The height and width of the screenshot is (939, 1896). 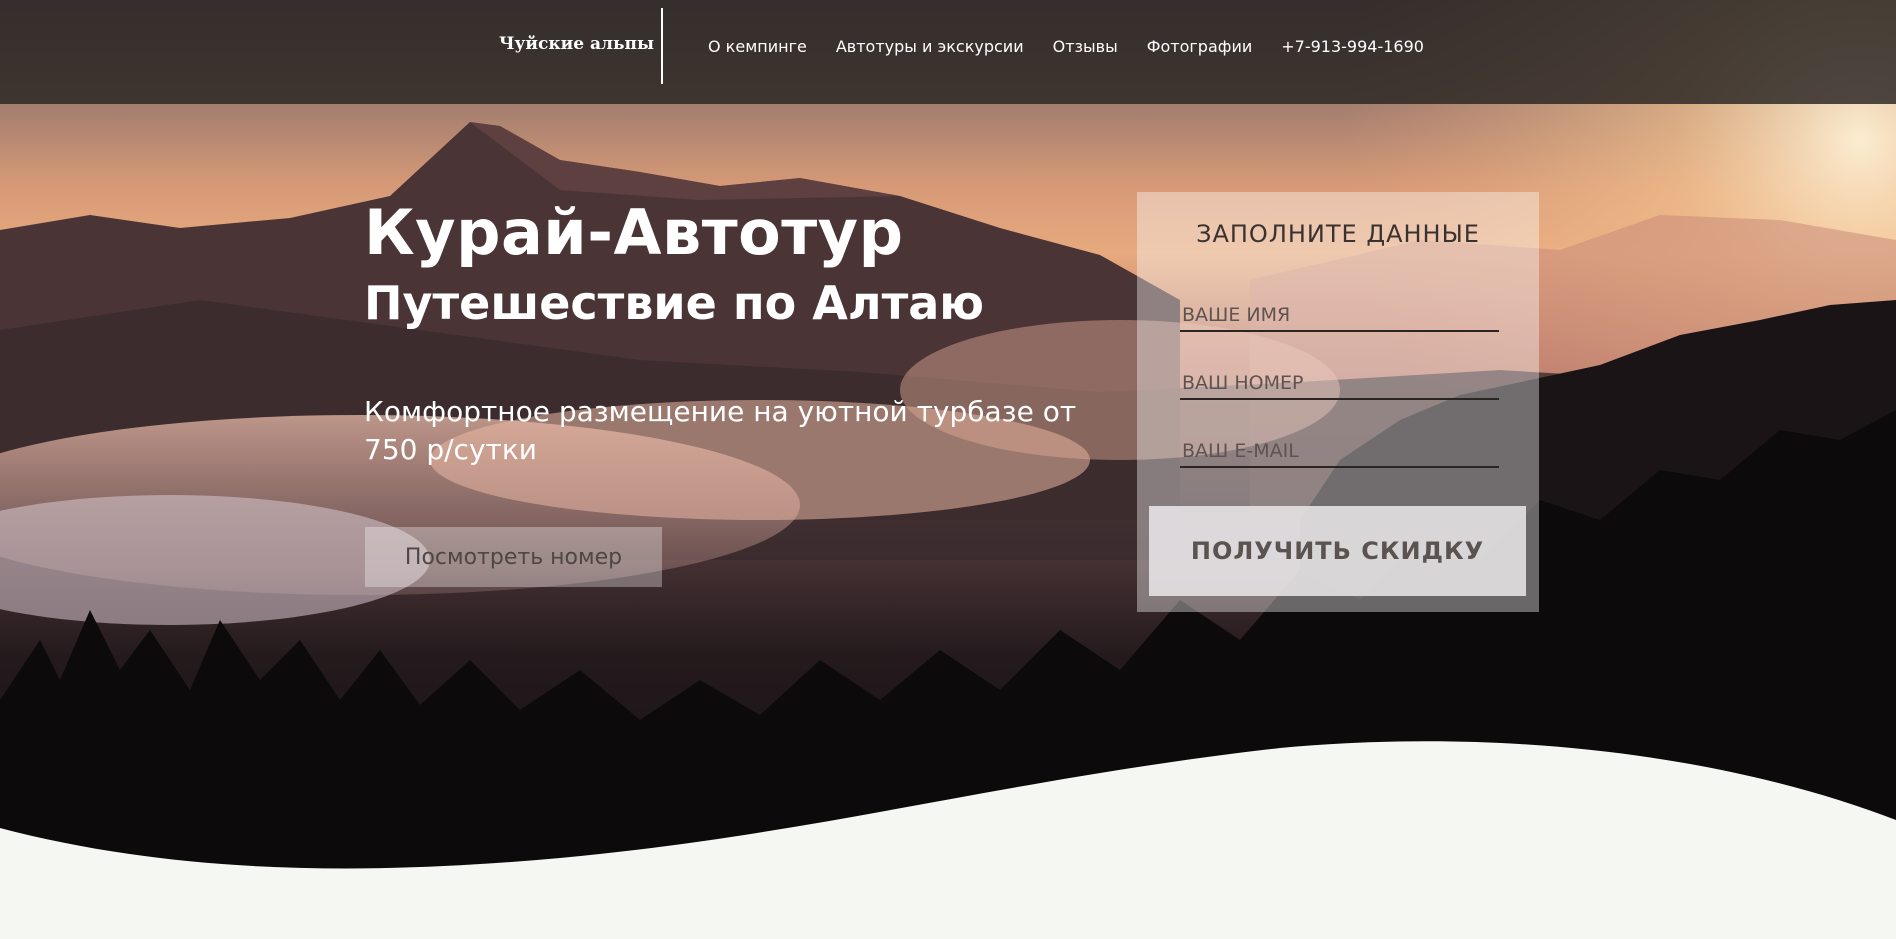 I want to click on nav-divider, so click(x=662, y=46).